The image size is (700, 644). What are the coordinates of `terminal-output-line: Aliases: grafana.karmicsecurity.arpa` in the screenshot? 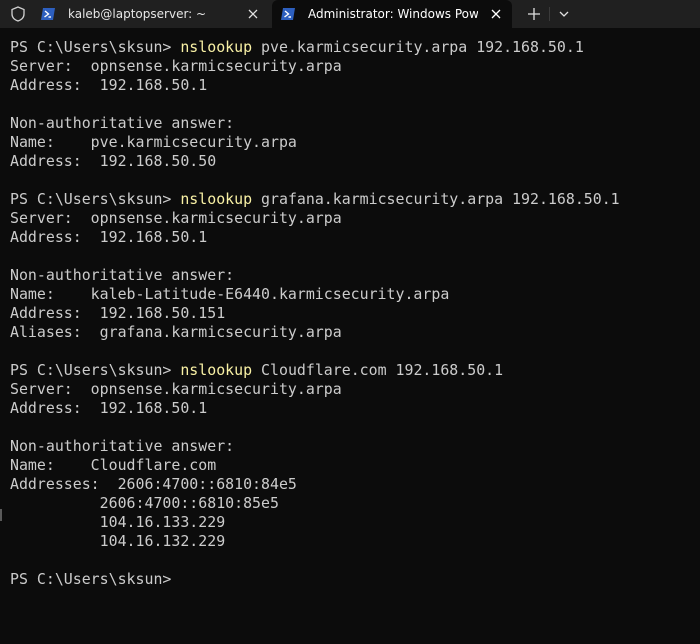 It's located at (176, 332).